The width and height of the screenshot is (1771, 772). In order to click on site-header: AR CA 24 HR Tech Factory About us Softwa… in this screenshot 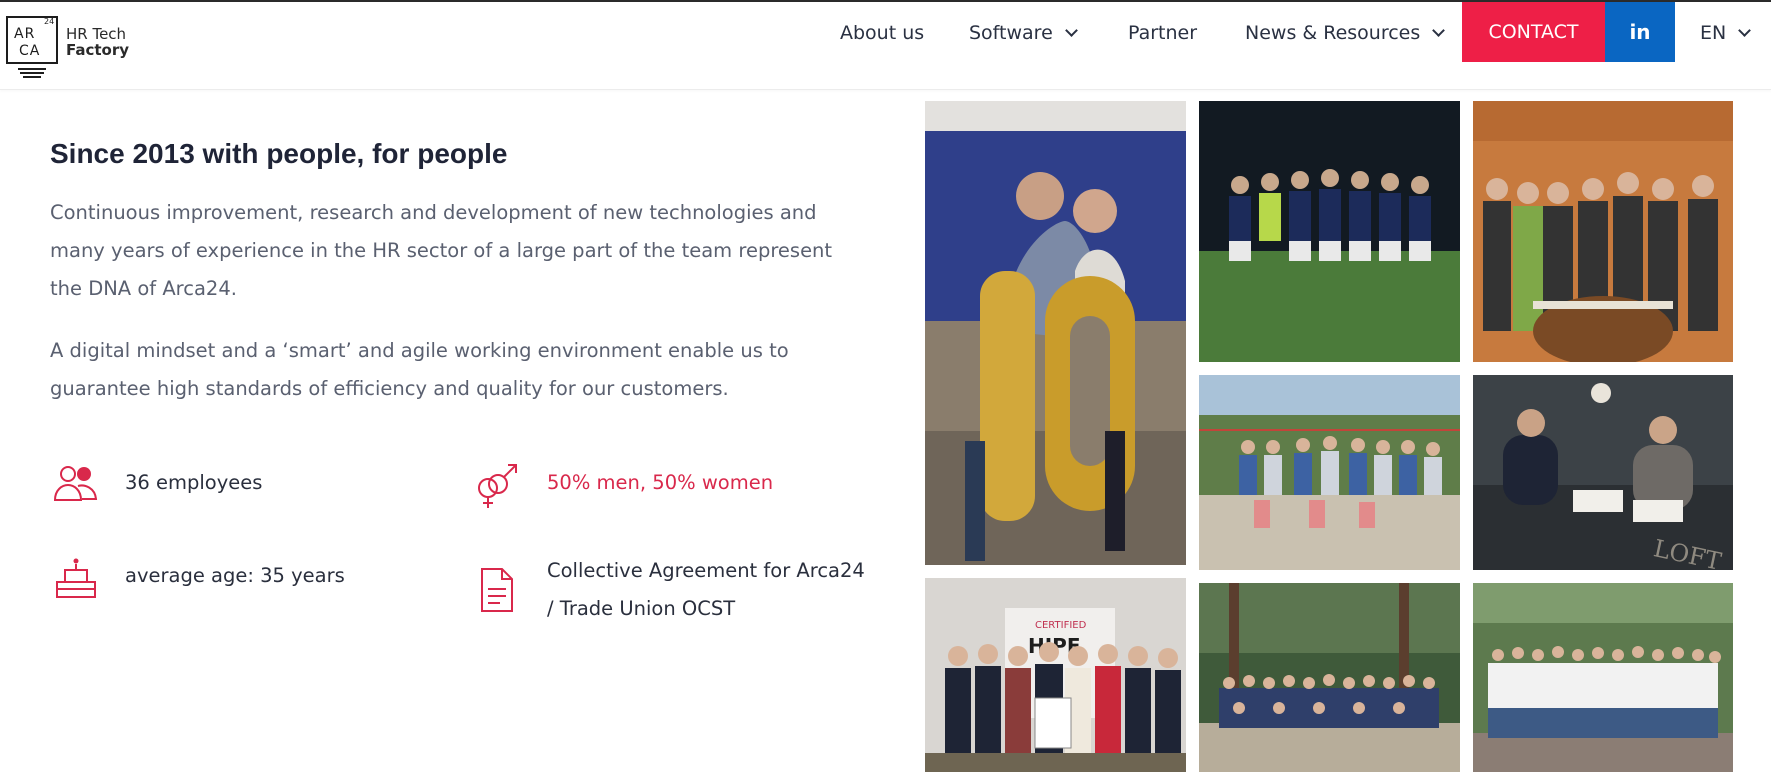, I will do `click(885, 46)`.